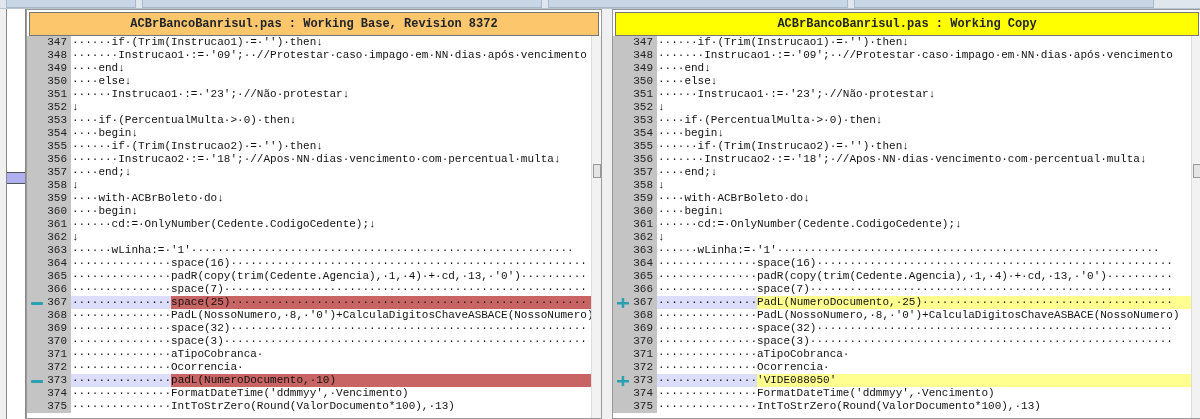  Describe the element at coordinates (57, 237) in the screenshot. I see `line-number: 362` at that location.